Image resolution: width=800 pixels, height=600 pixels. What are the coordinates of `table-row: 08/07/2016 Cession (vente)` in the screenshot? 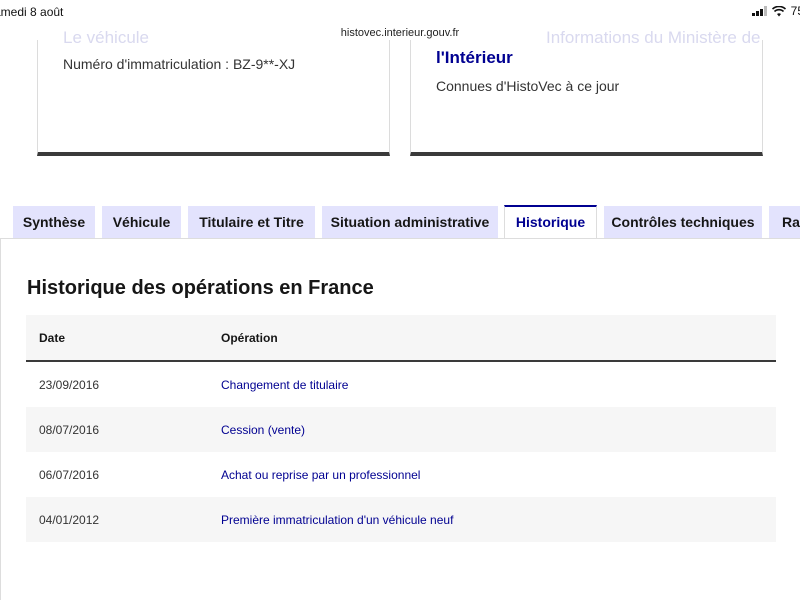 It's located at (401, 429).